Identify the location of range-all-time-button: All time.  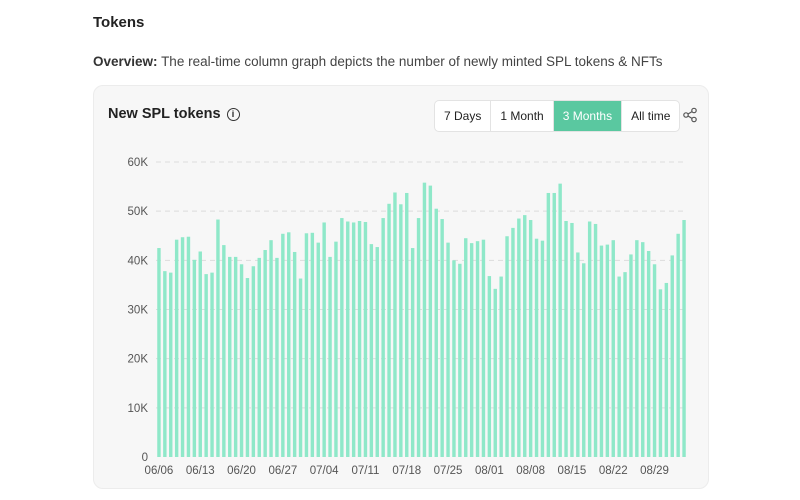
(650, 116).